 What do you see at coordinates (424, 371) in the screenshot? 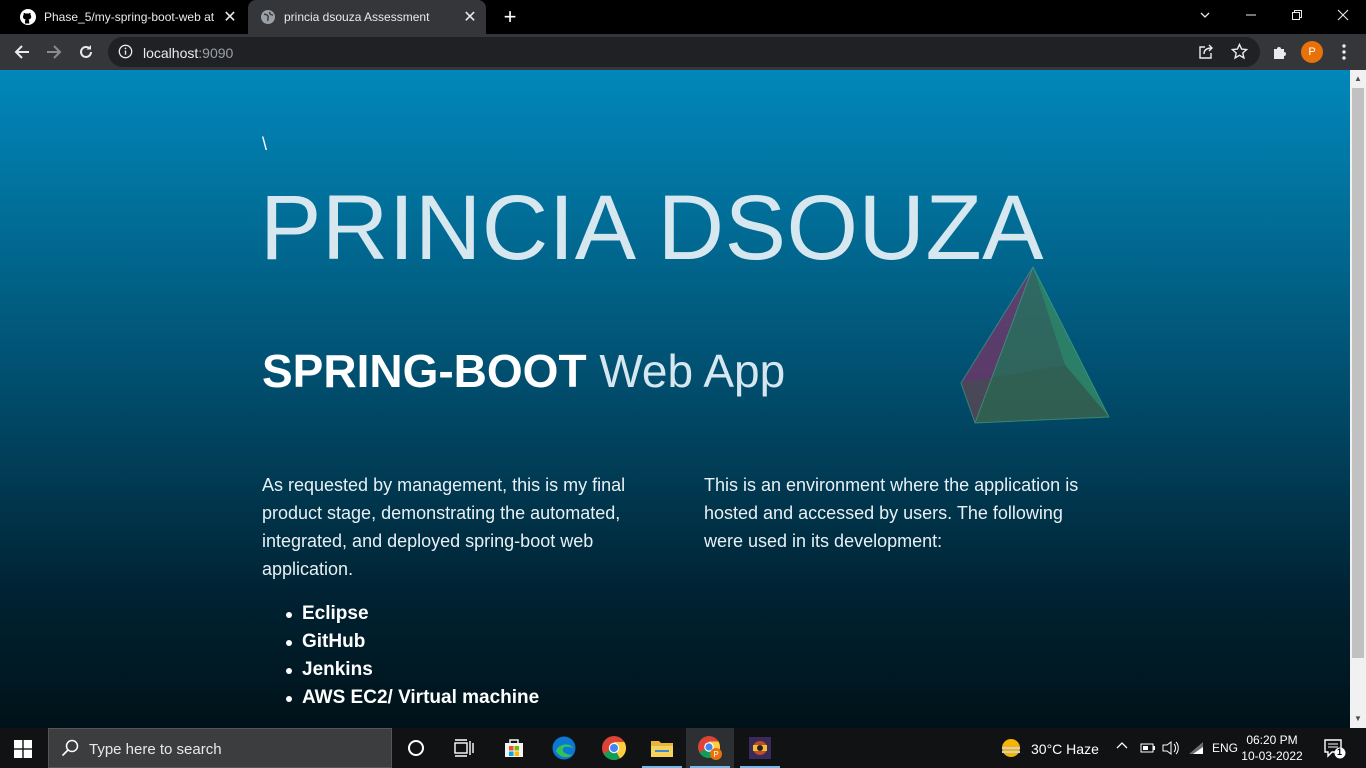
I see `subtitle-bold: SPRING-BOOT` at bounding box center [424, 371].